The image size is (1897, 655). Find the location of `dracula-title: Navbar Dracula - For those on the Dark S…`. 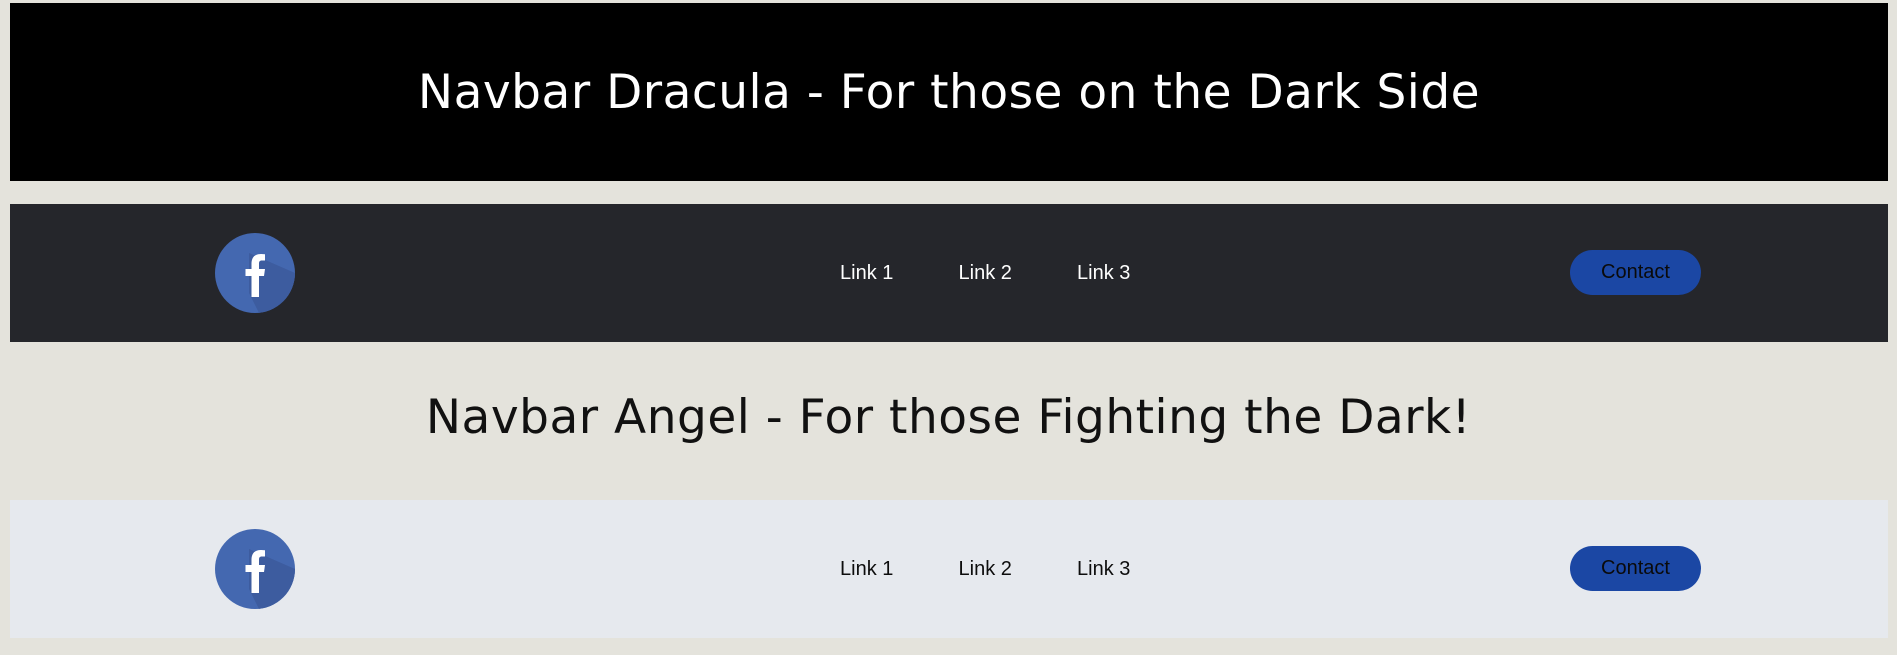

dracula-title: Navbar Dracula - For those on the Dark S… is located at coordinates (949, 92).